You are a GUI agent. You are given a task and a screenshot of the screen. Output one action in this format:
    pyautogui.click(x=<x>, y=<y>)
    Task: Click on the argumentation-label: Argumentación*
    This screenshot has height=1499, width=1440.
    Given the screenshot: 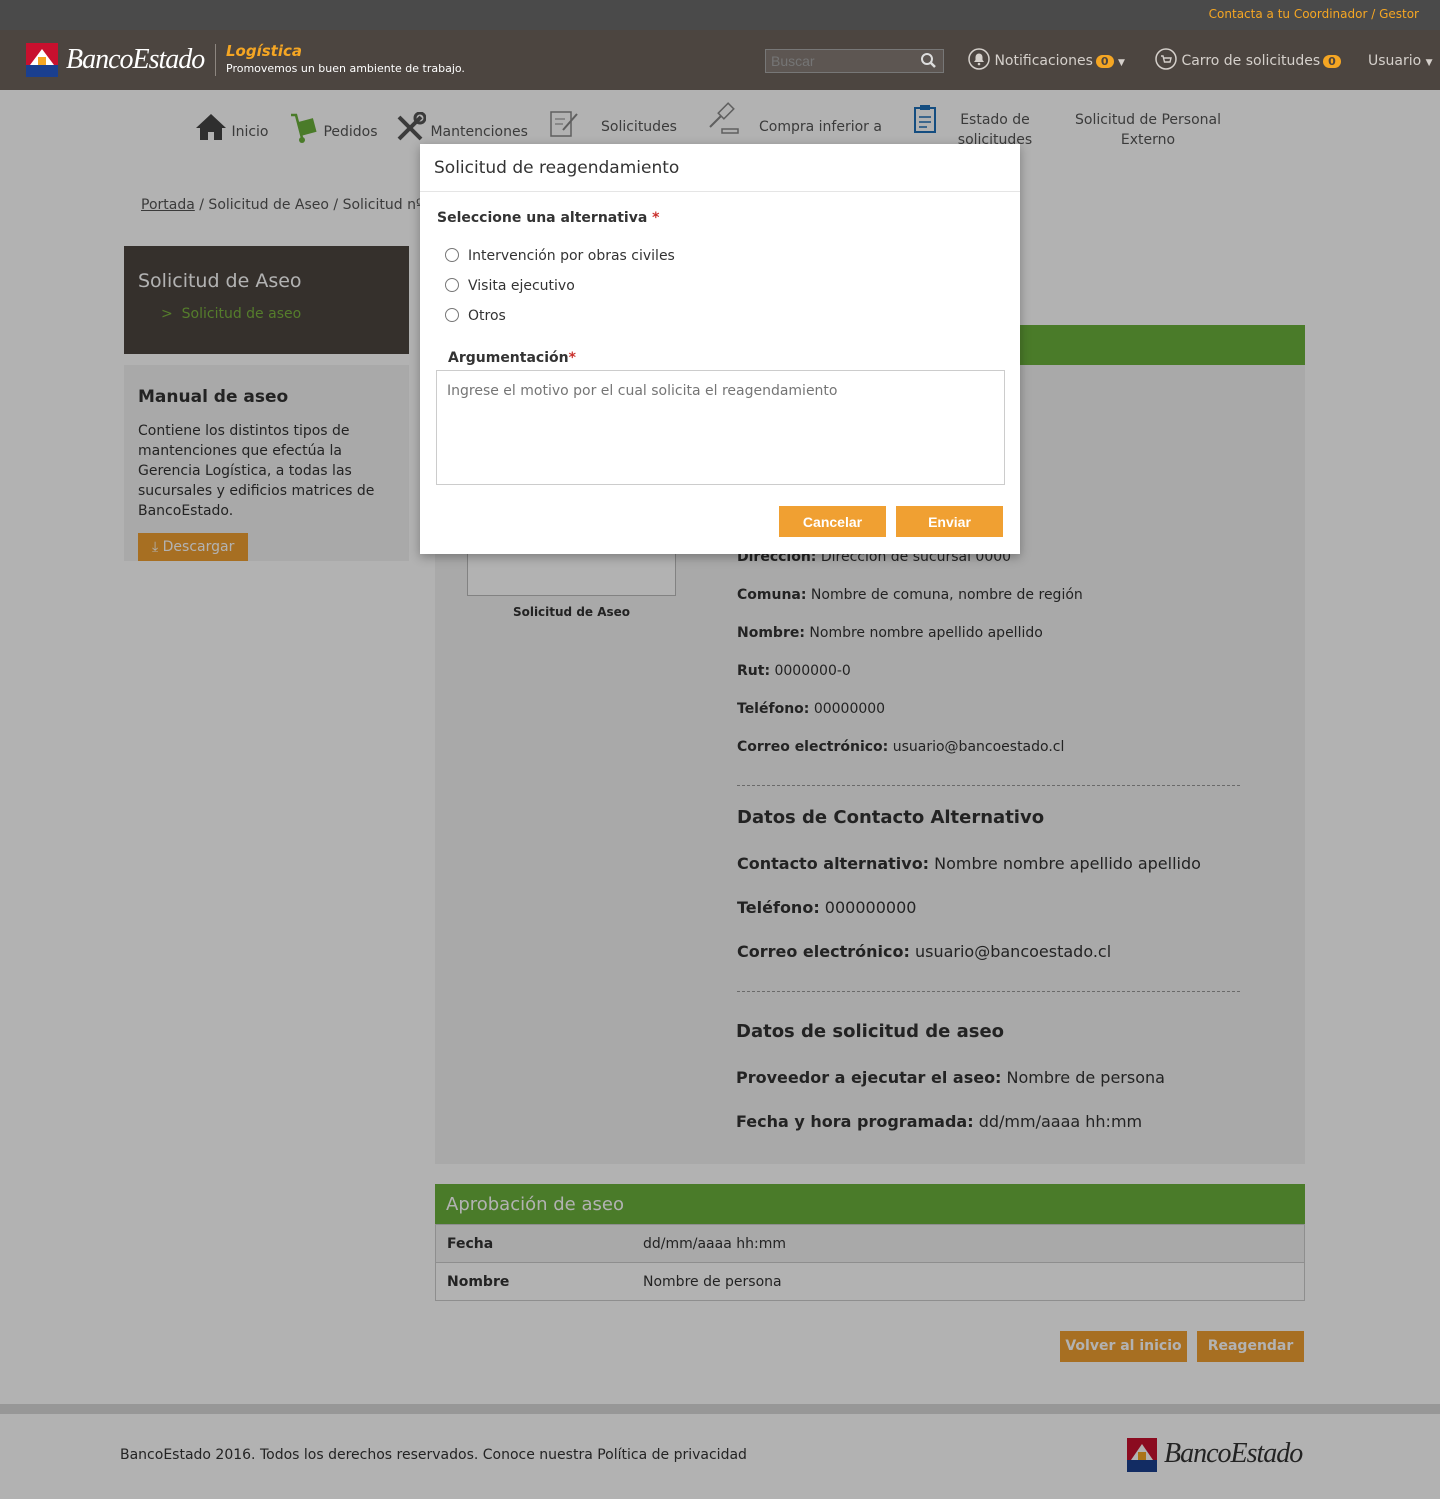 What is the action you would take?
    pyautogui.click(x=512, y=358)
    